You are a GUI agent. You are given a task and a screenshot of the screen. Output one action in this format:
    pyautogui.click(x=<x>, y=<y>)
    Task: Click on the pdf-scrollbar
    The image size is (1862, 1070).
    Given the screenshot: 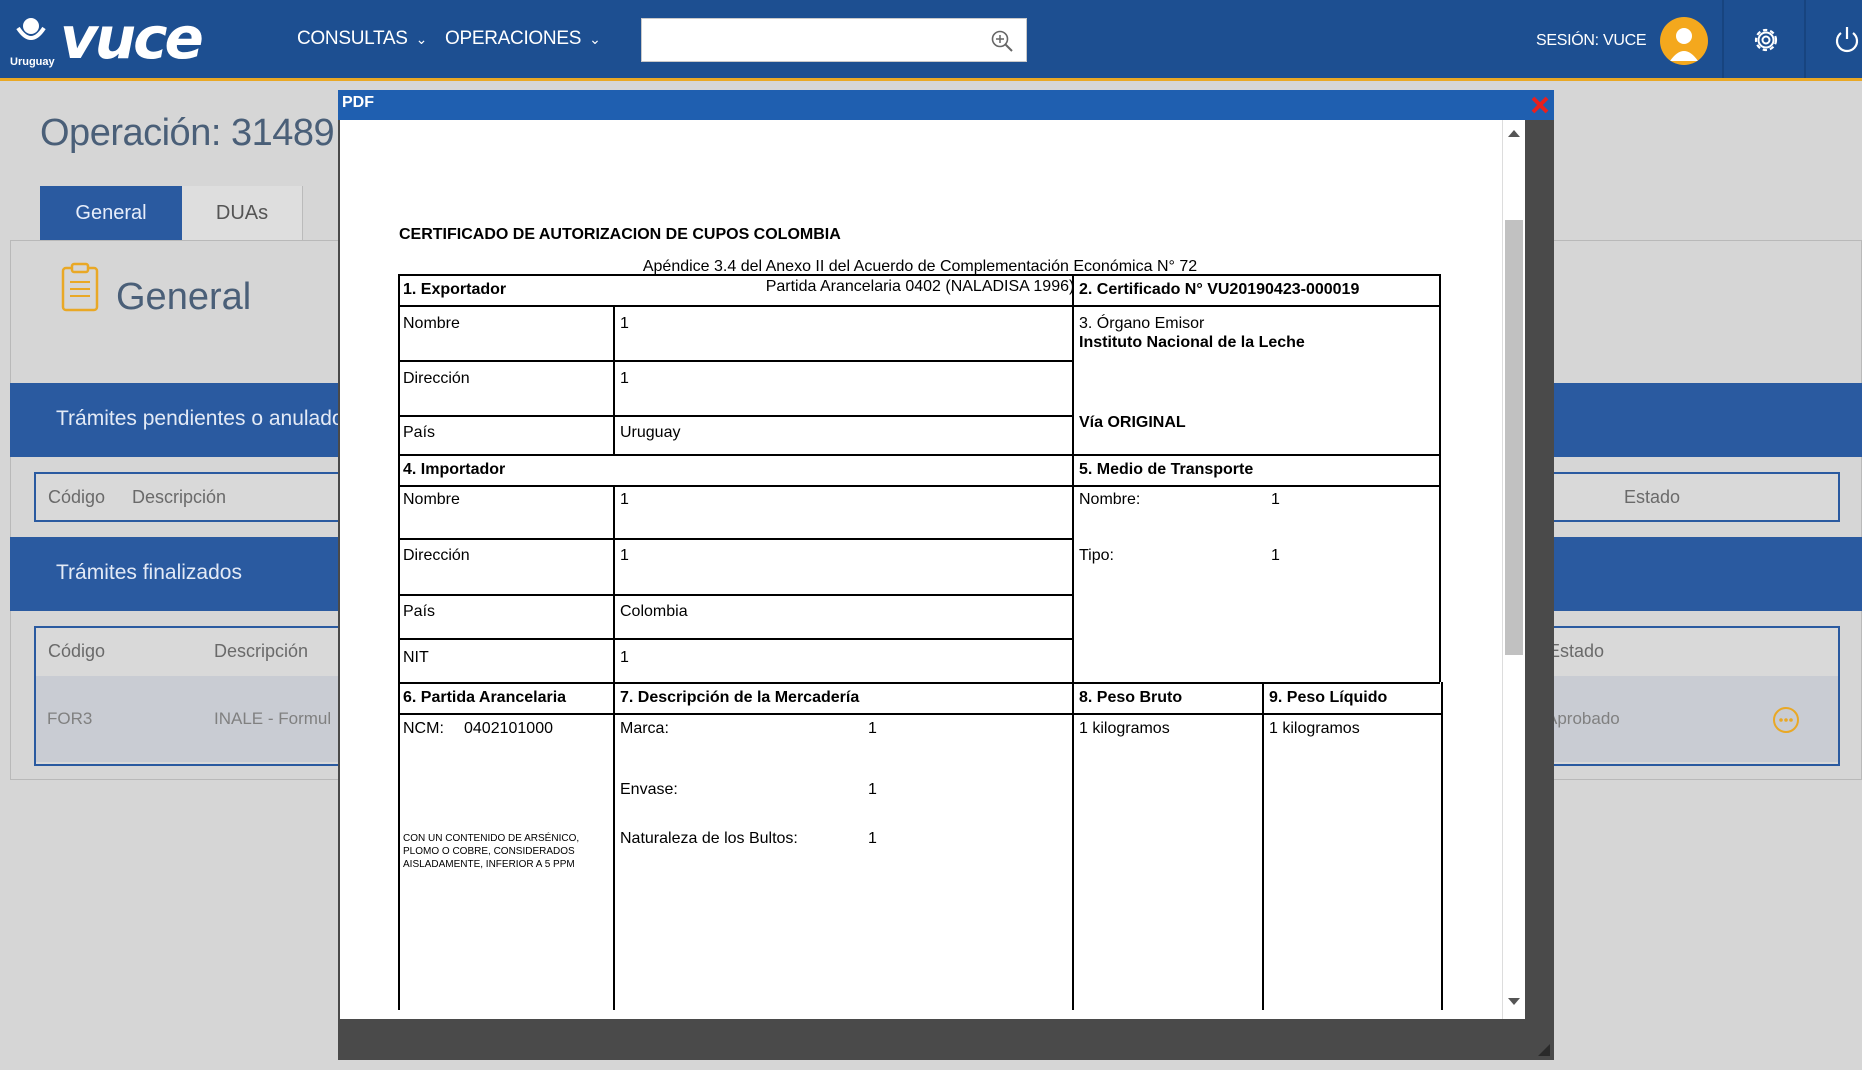 What is the action you would take?
    pyautogui.click(x=1513, y=569)
    